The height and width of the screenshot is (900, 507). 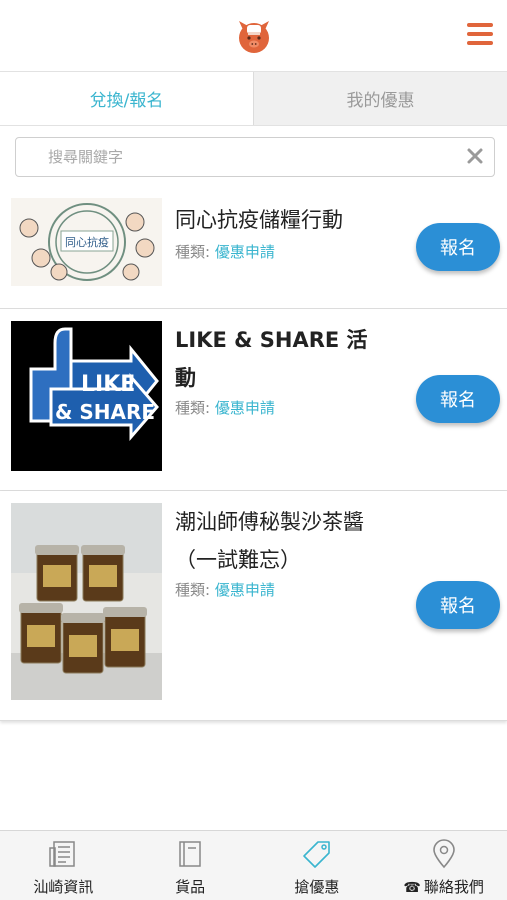 I want to click on nav-label: 汕崎資訊, so click(x=63, y=887).